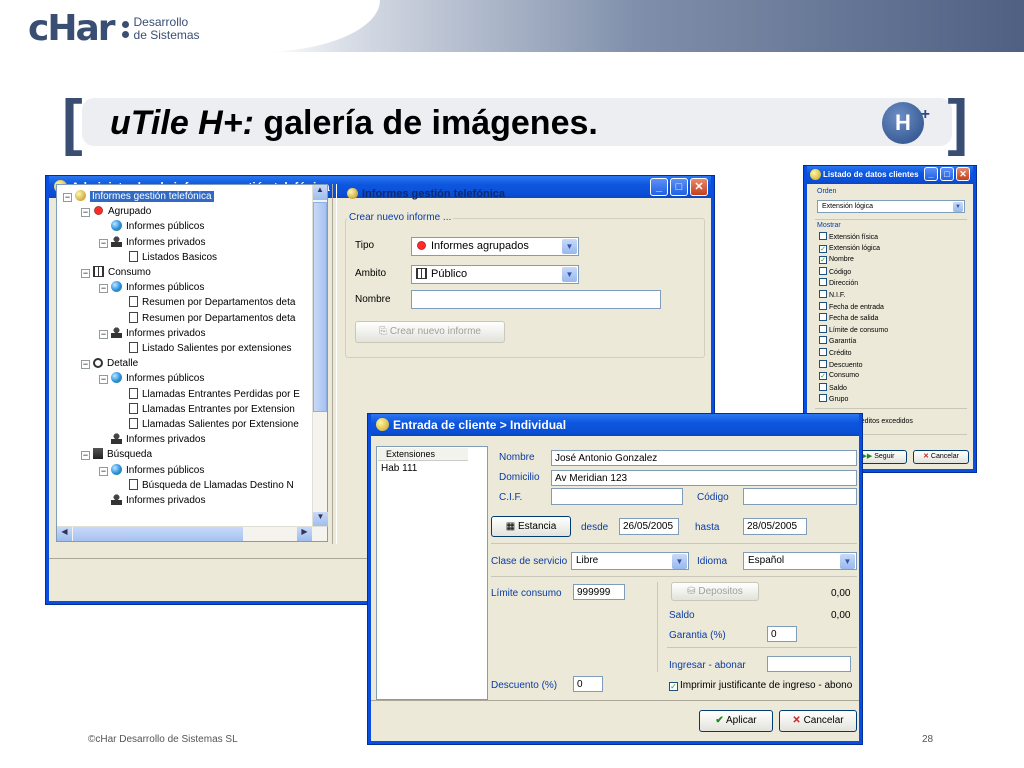 This screenshot has width=1024, height=768. What do you see at coordinates (931, 174) in the screenshot?
I see `minimize-icon: _` at bounding box center [931, 174].